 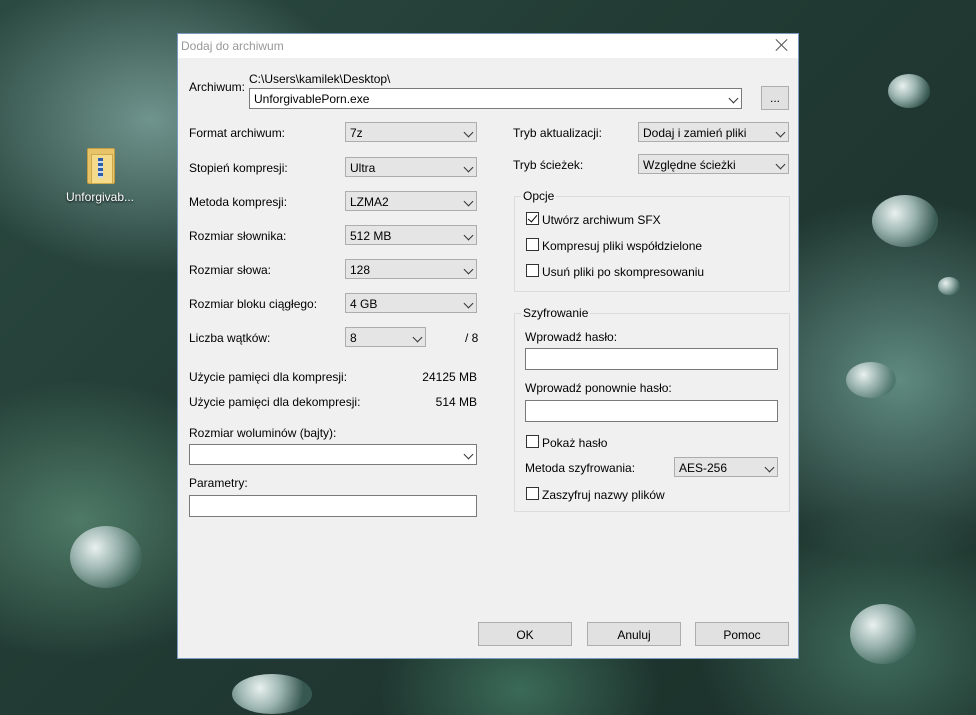 What do you see at coordinates (651, 359) in the screenshot?
I see `password-input` at bounding box center [651, 359].